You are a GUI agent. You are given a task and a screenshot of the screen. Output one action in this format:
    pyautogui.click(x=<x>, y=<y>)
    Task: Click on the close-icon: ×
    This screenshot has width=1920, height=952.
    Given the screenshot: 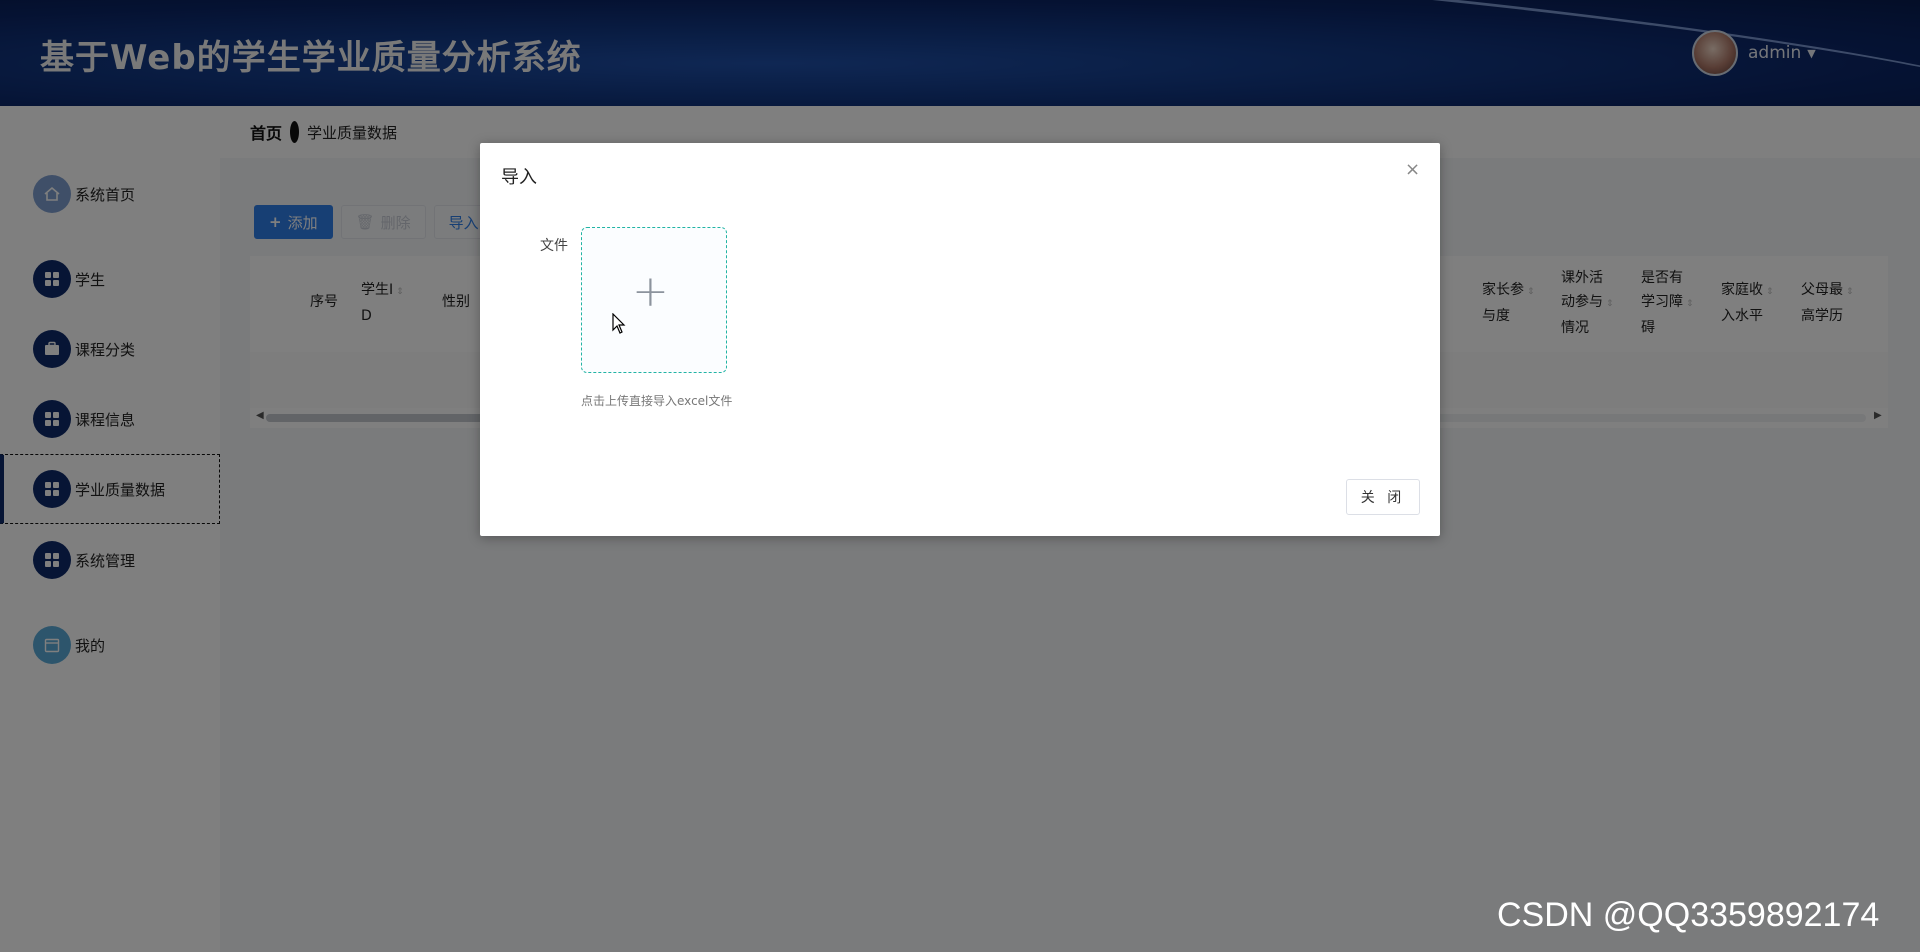 What is the action you would take?
    pyautogui.click(x=1412, y=169)
    